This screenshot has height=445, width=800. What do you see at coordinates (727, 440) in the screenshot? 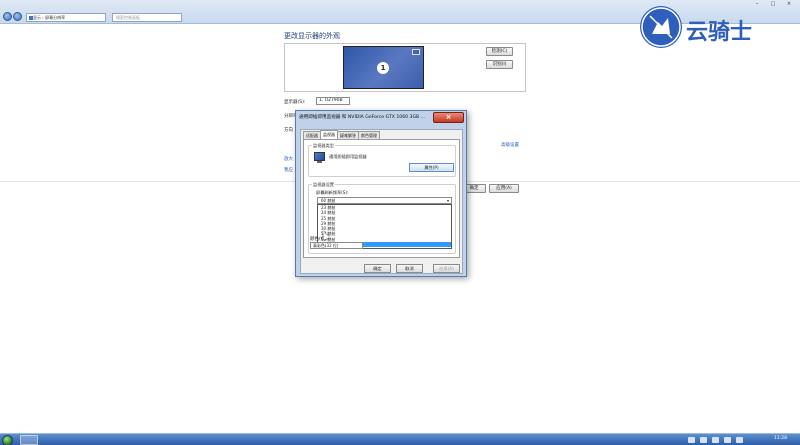
I see `tray-input-icon` at bounding box center [727, 440].